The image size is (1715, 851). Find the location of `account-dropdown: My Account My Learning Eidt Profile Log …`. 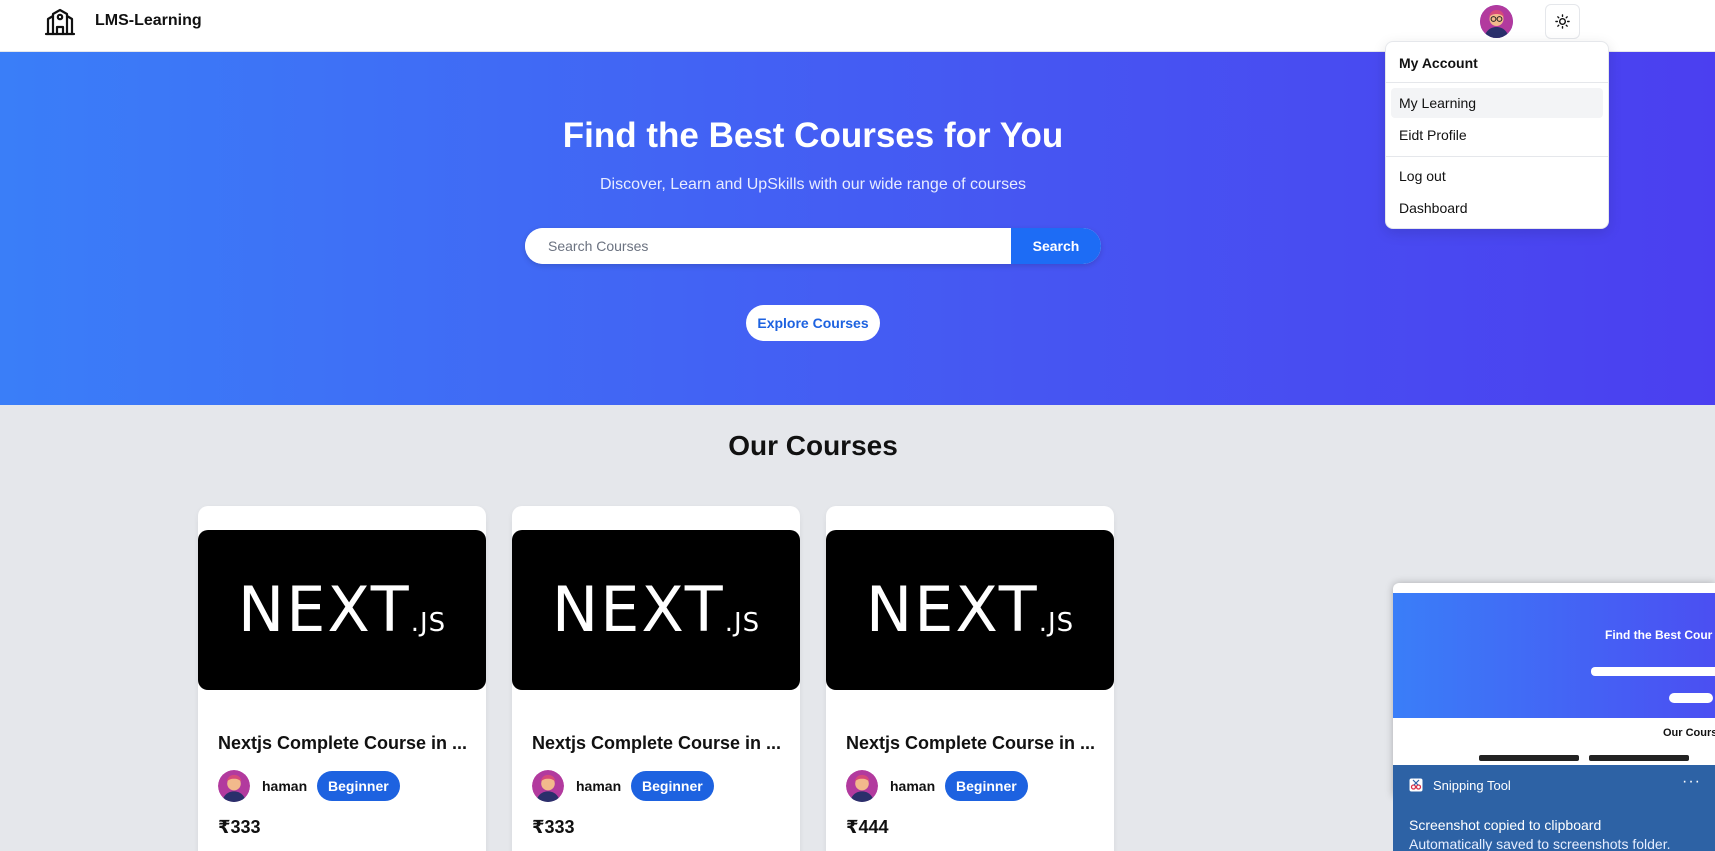

account-dropdown: My Account My Learning Eidt Profile Log … is located at coordinates (1497, 135).